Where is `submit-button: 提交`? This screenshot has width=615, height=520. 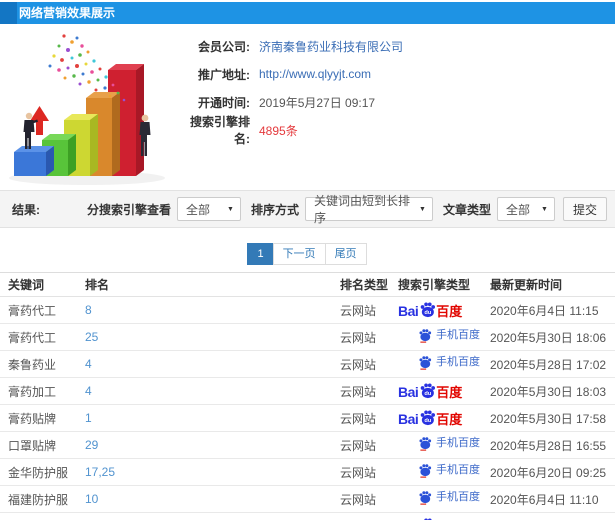 submit-button: 提交 is located at coordinates (584, 209).